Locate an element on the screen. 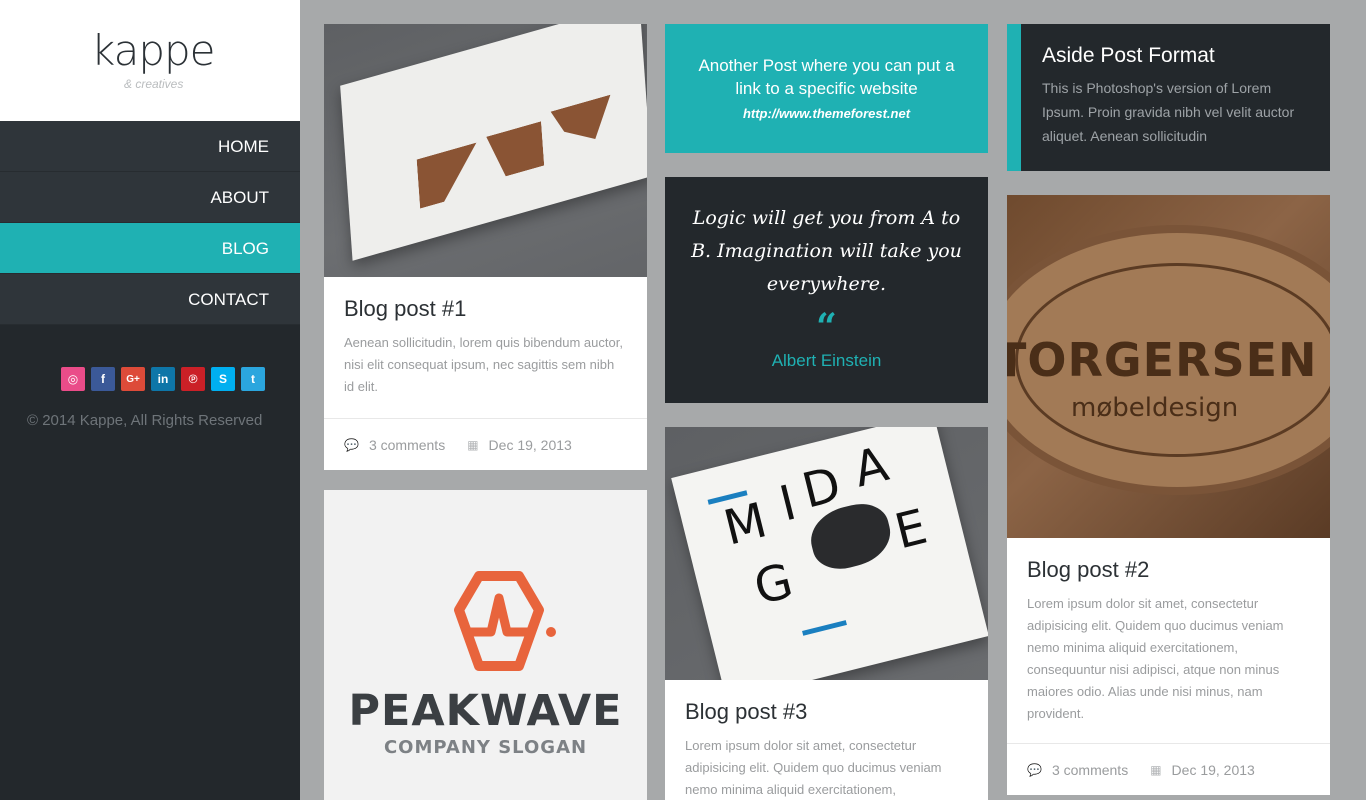  post-image-poster: M I D A G E is located at coordinates (826, 553).